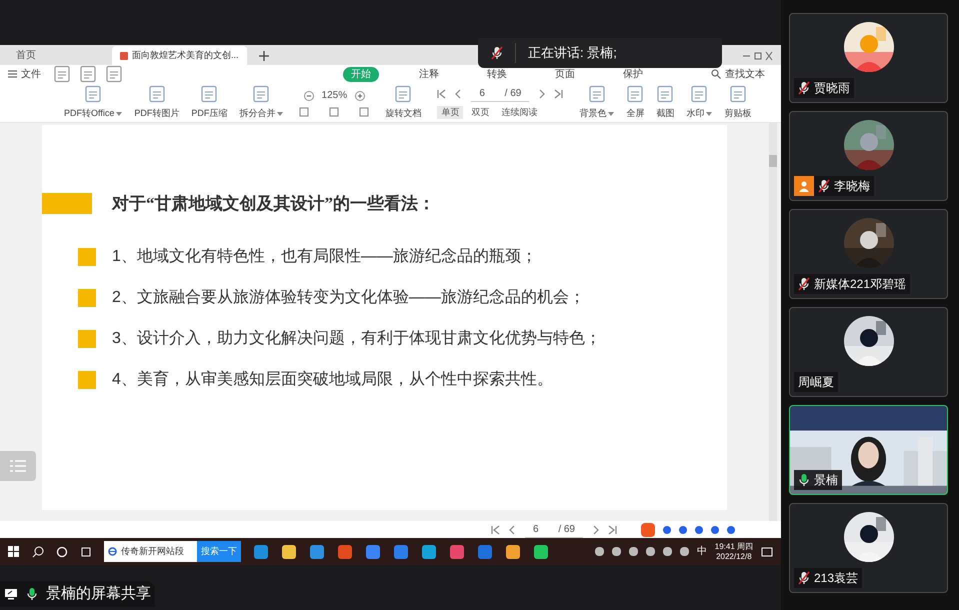  I want to click on scrollbar-thumb, so click(773, 161).